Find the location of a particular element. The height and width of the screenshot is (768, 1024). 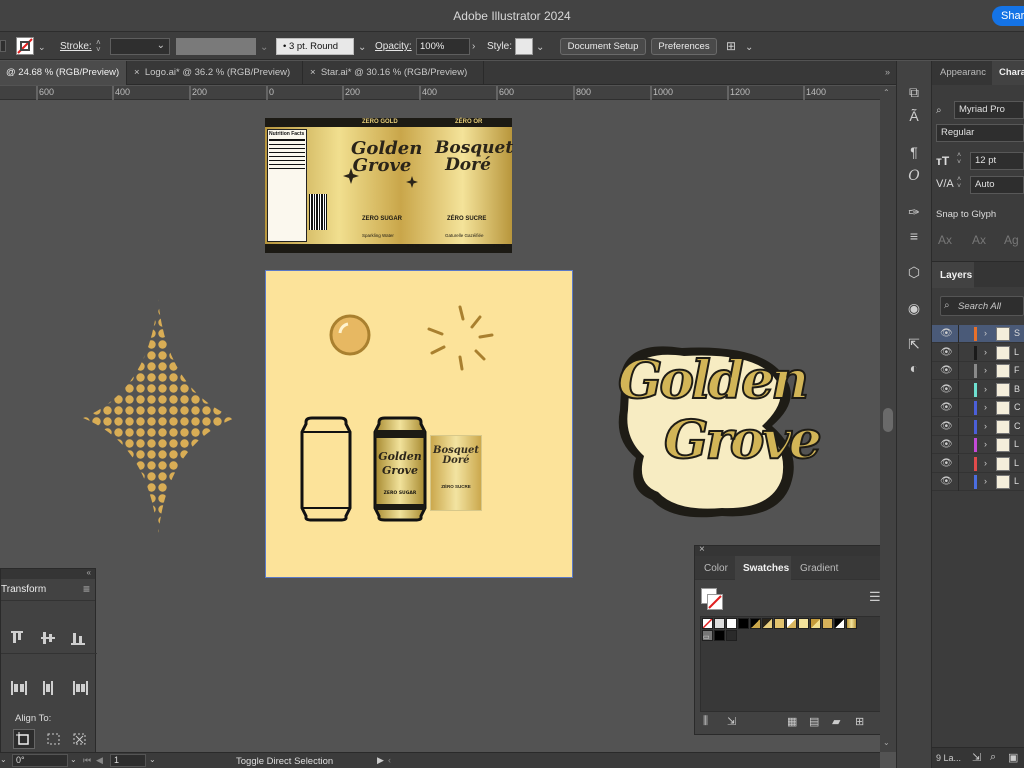

clipping-mask-icon: ▣ is located at coordinates (1013, 757).